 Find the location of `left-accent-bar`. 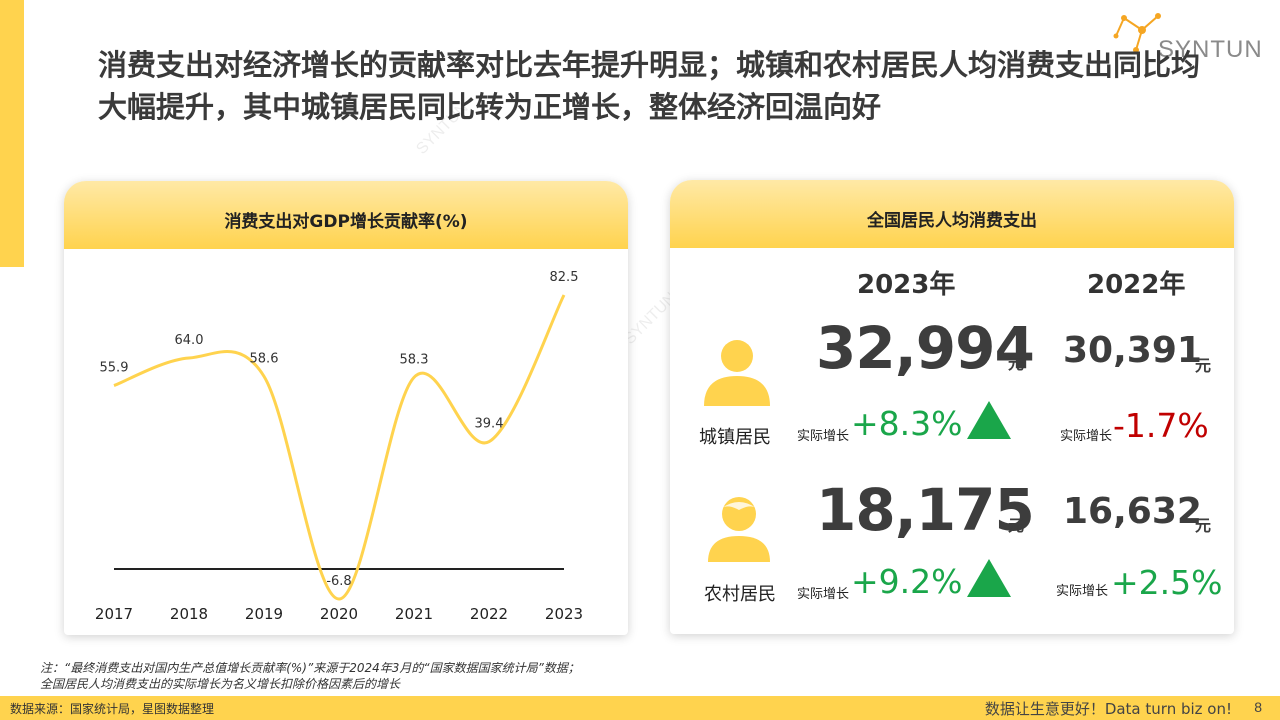

left-accent-bar is located at coordinates (12, 133).